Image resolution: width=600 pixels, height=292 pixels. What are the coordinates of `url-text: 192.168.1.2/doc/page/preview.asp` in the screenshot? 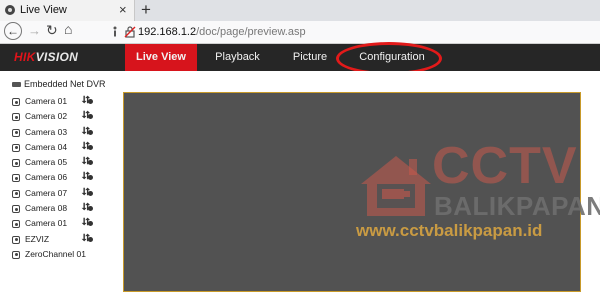 It's located at (222, 32).